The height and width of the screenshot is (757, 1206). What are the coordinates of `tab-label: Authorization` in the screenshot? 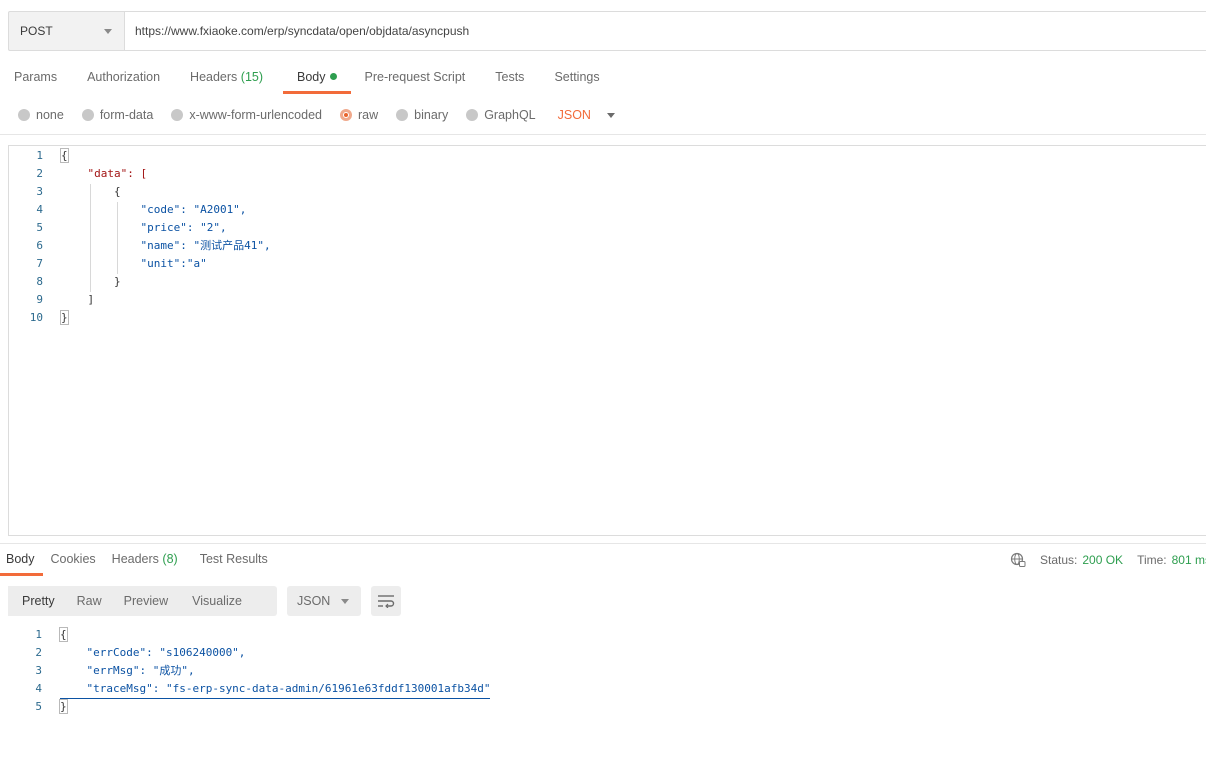 It's located at (124, 77).